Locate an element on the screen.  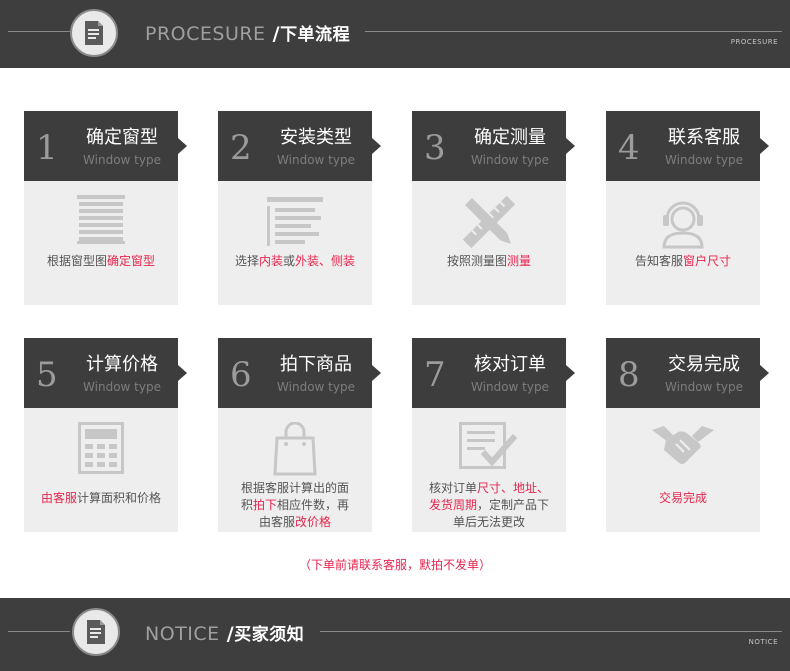
footer-divider-left is located at coordinates (39, 631).